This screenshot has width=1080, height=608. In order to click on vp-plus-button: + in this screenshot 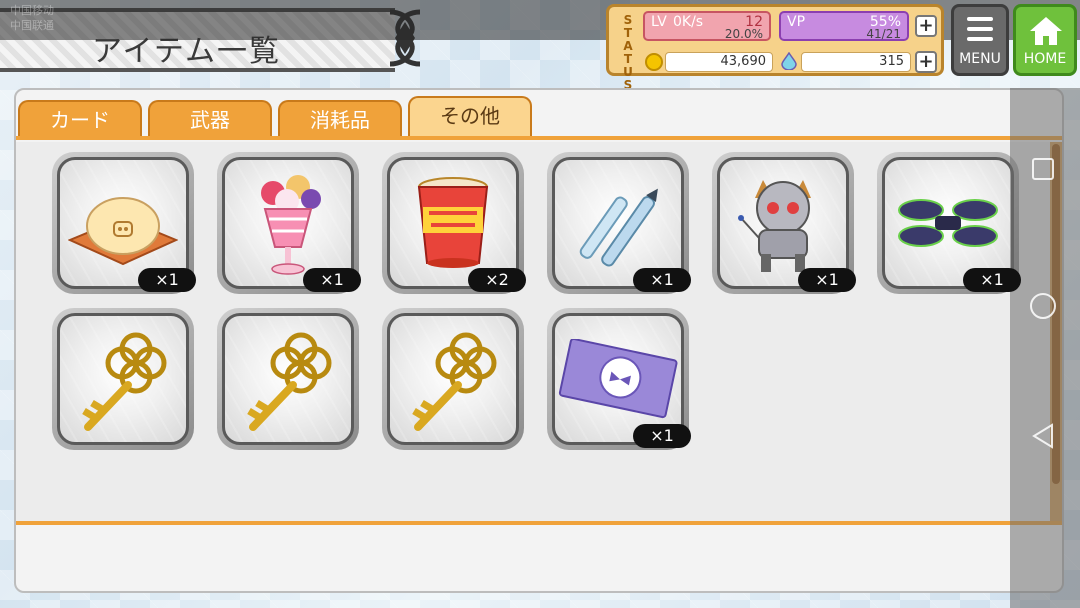, I will do `click(926, 26)`.